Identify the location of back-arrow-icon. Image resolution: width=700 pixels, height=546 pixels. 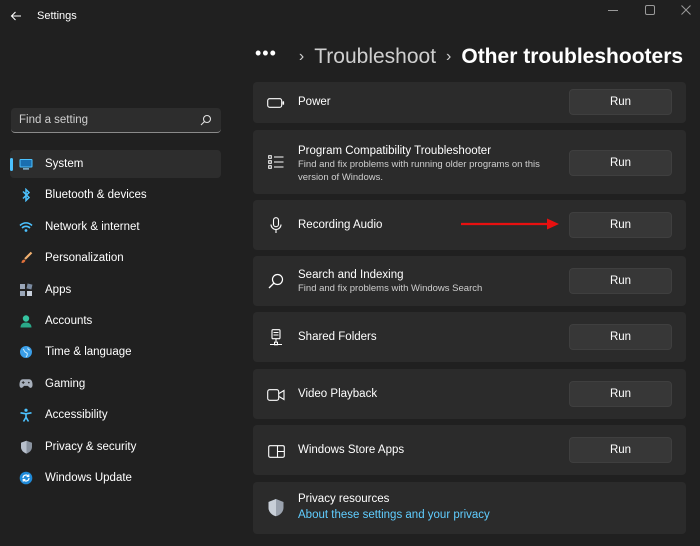
(15, 16).